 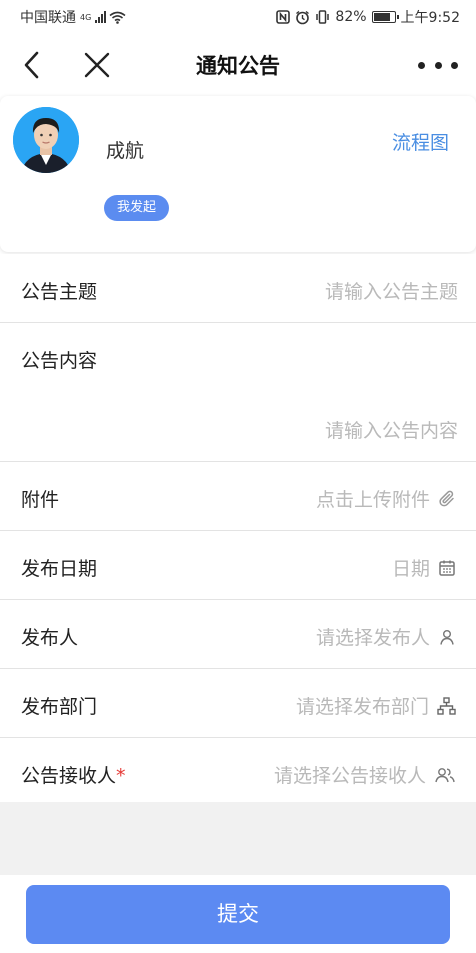 What do you see at coordinates (238, 634) in the screenshot?
I see `field-publisher: 发布人 请选择发布人` at bounding box center [238, 634].